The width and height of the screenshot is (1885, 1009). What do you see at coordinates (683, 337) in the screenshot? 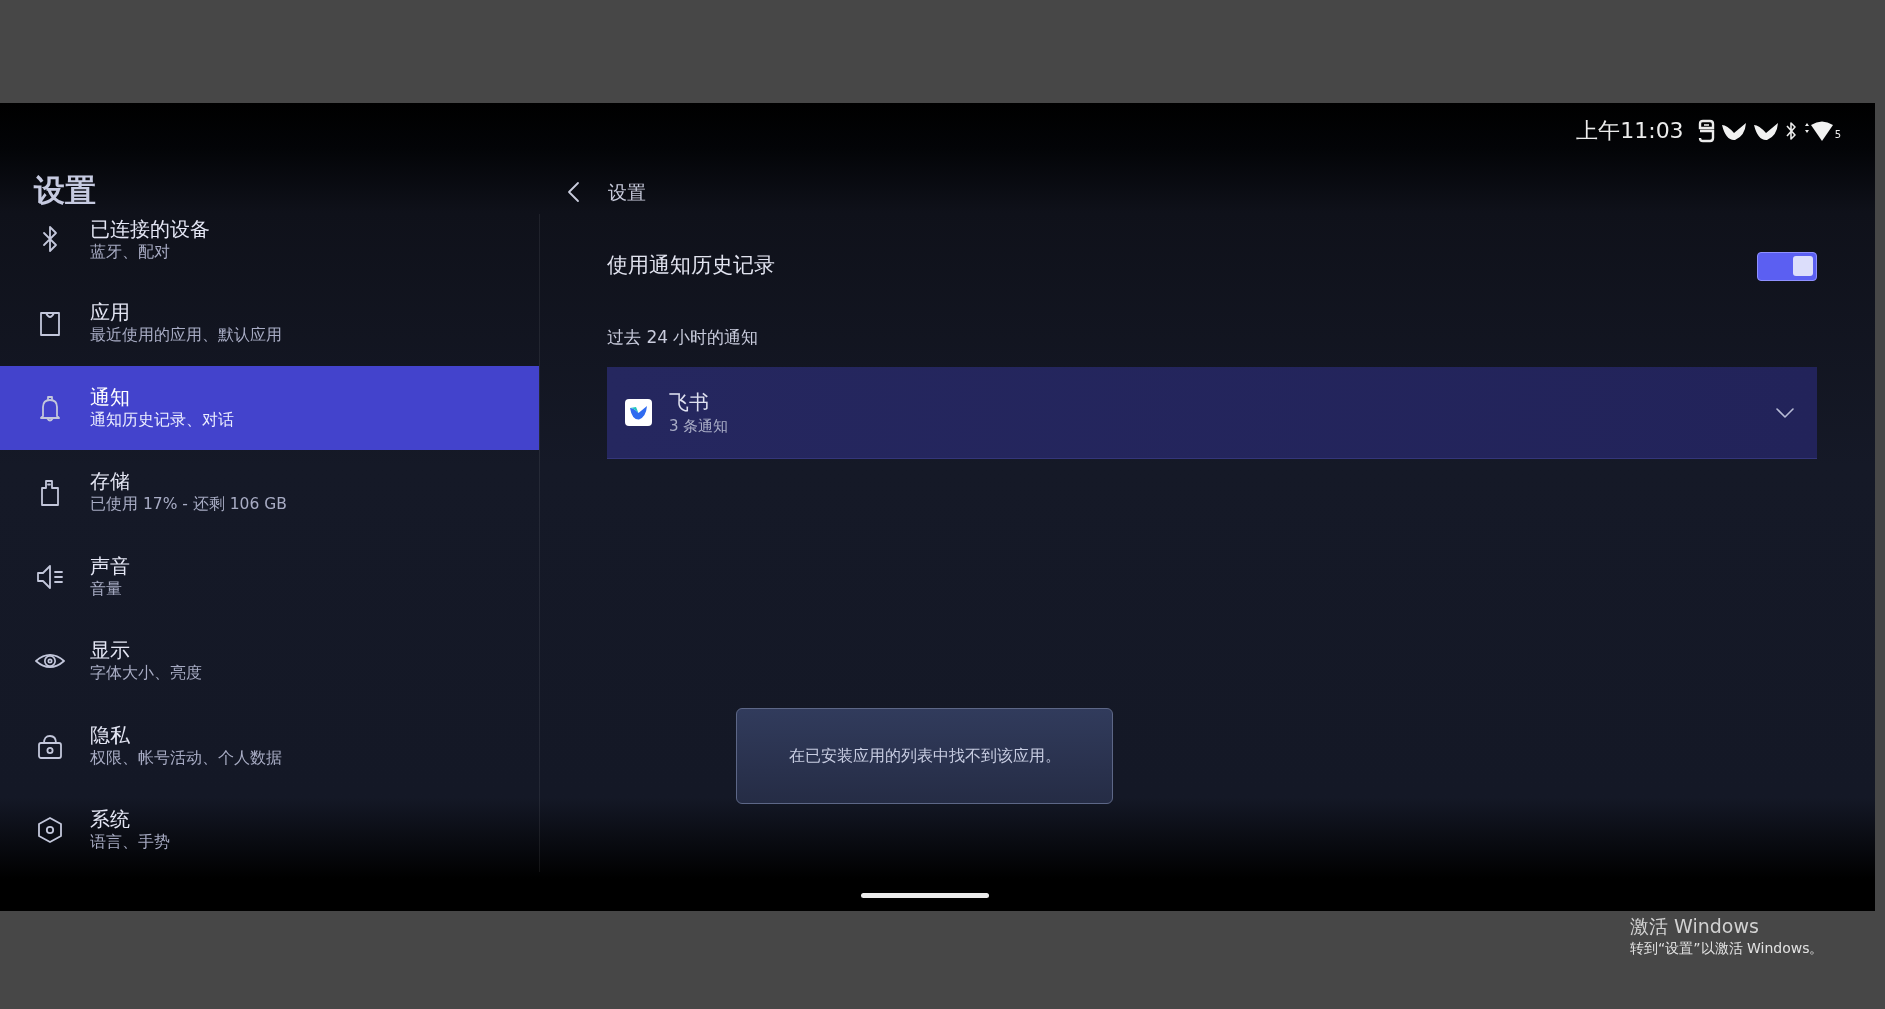
I see `section-title: 过去 24 小时的通知` at bounding box center [683, 337].